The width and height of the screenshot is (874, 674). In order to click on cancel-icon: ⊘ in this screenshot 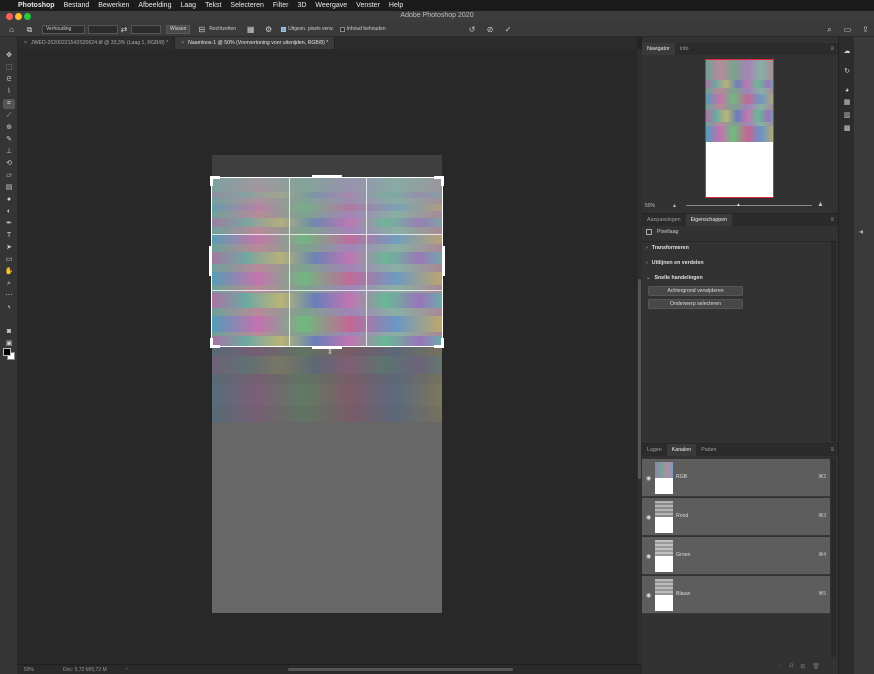, I will do `click(490, 29)`.